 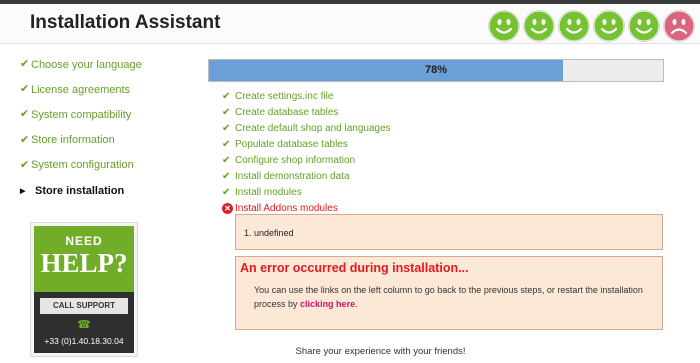 What do you see at coordinates (86, 64) in the screenshot?
I see `sidebar-step-label: Choose your language` at bounding box center [86, 64].